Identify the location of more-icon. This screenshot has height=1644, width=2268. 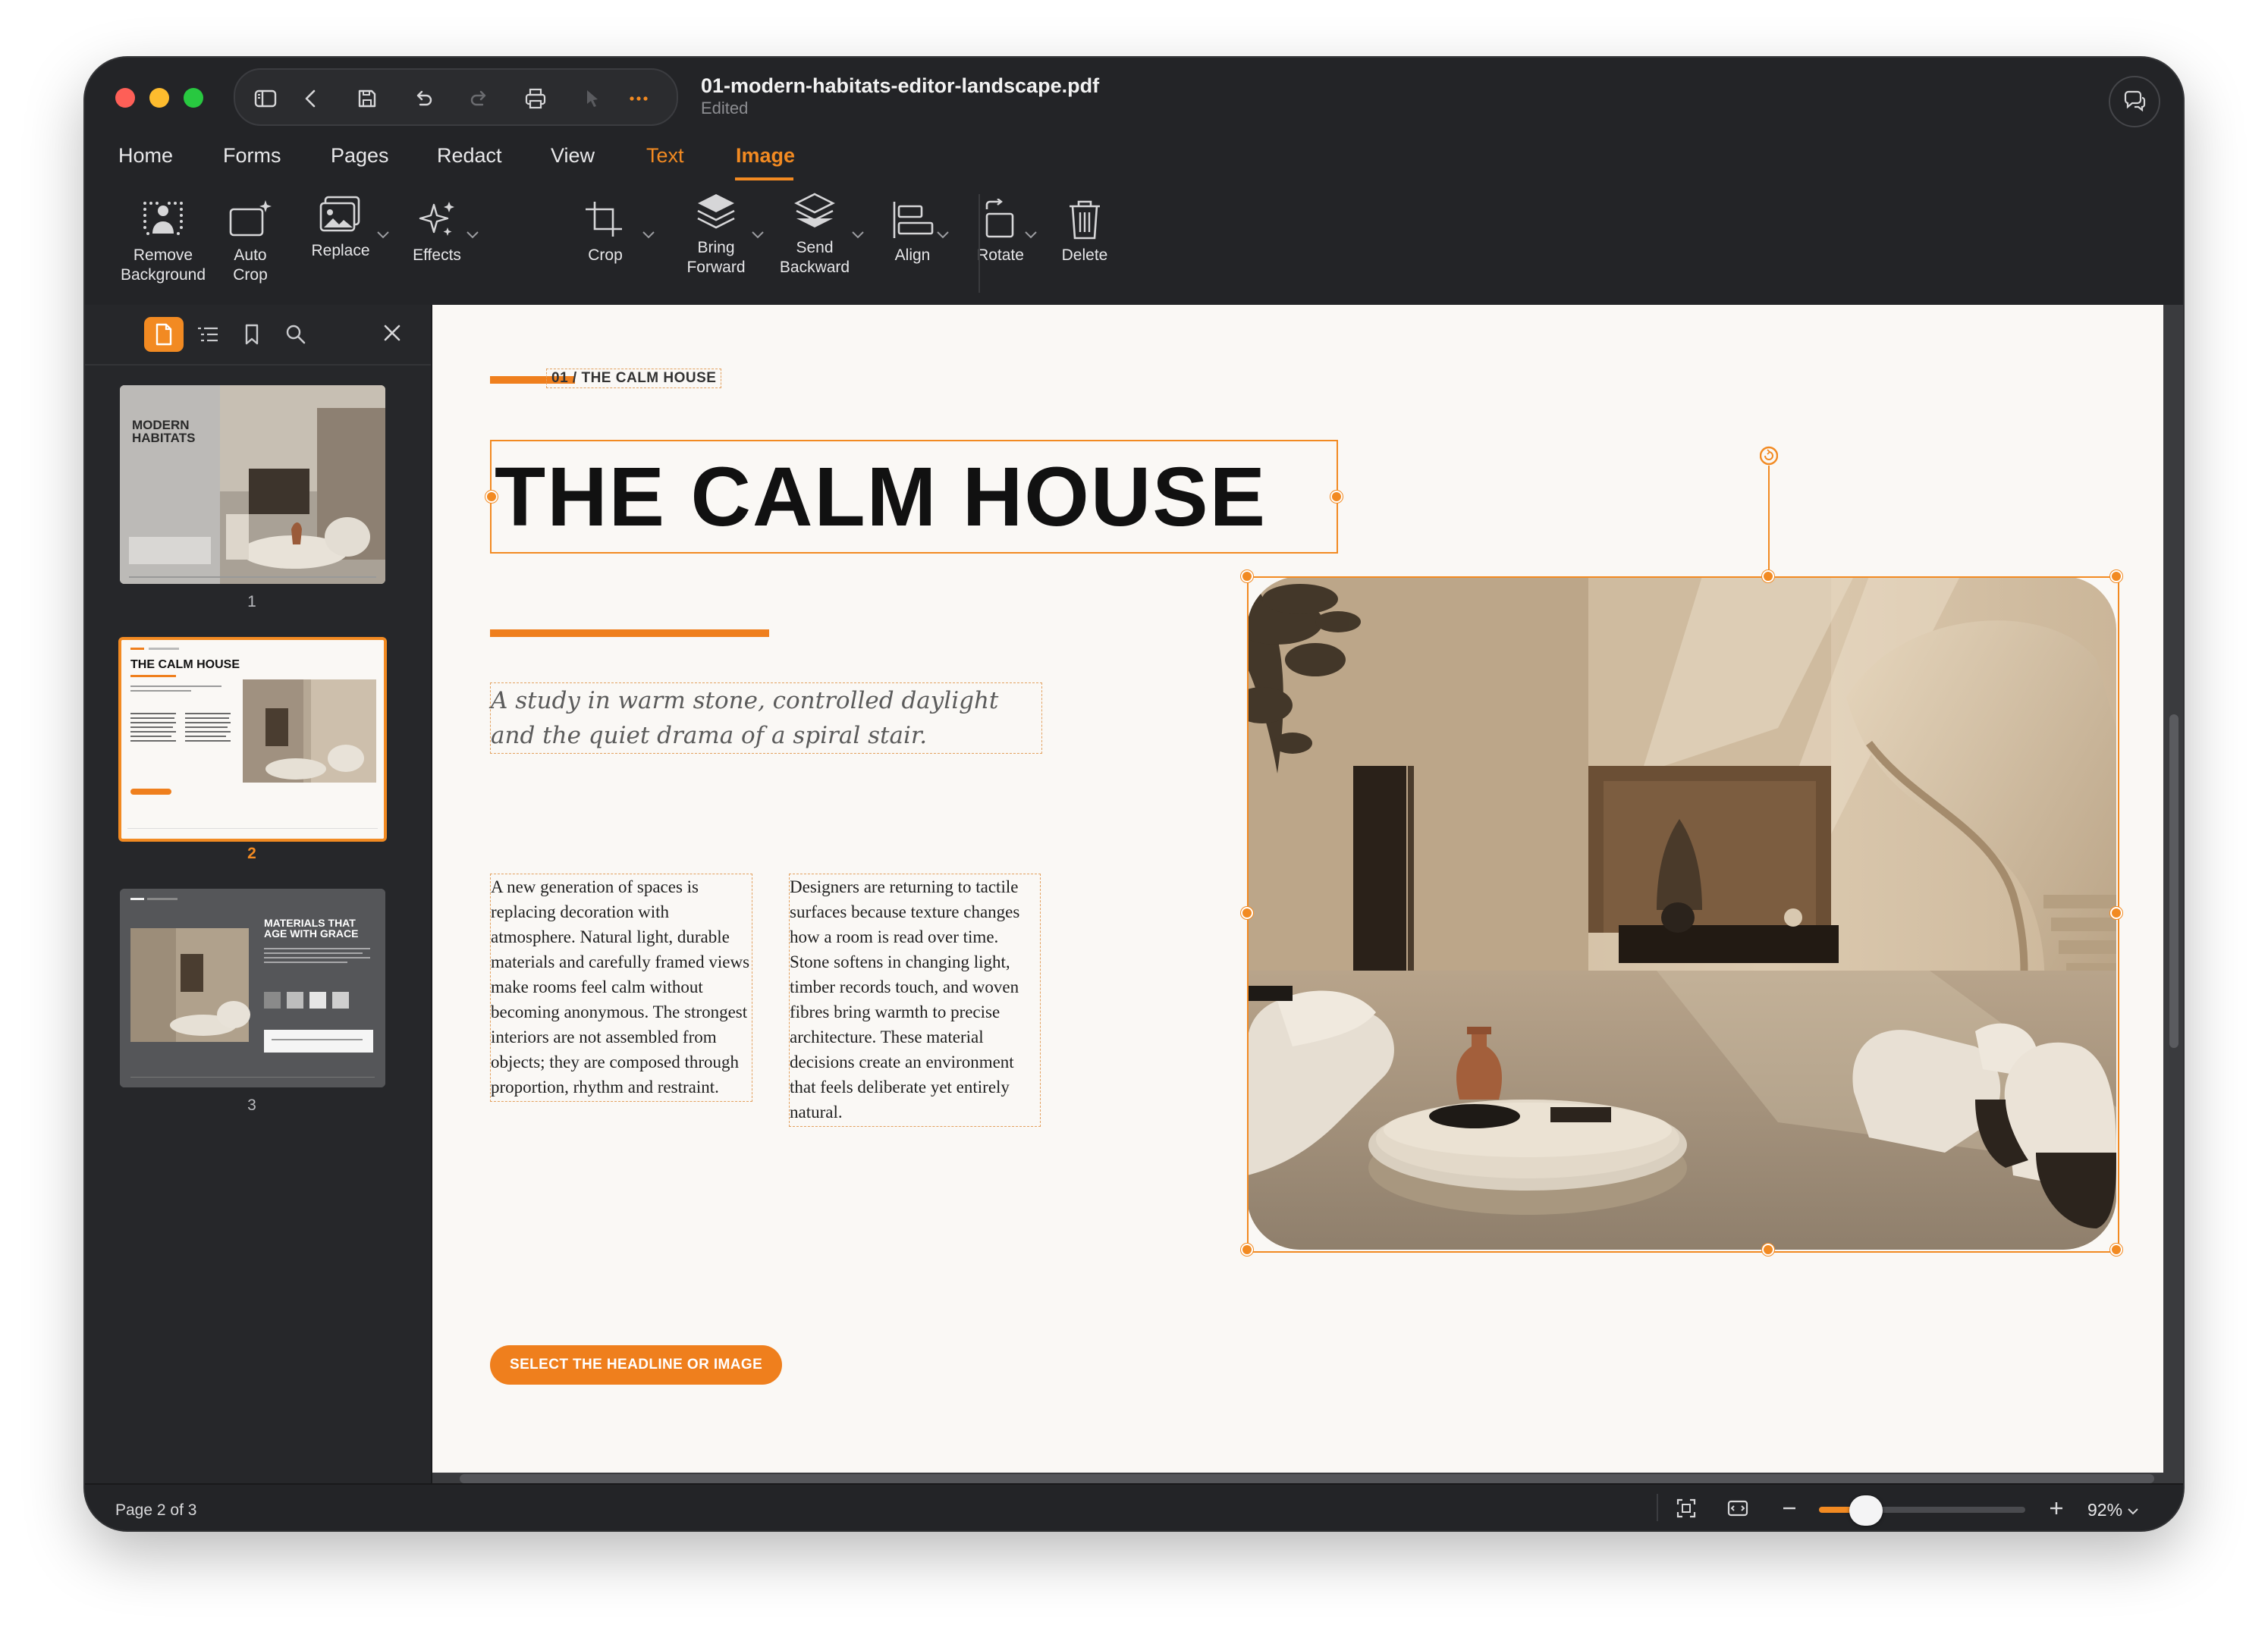
(638, 98).